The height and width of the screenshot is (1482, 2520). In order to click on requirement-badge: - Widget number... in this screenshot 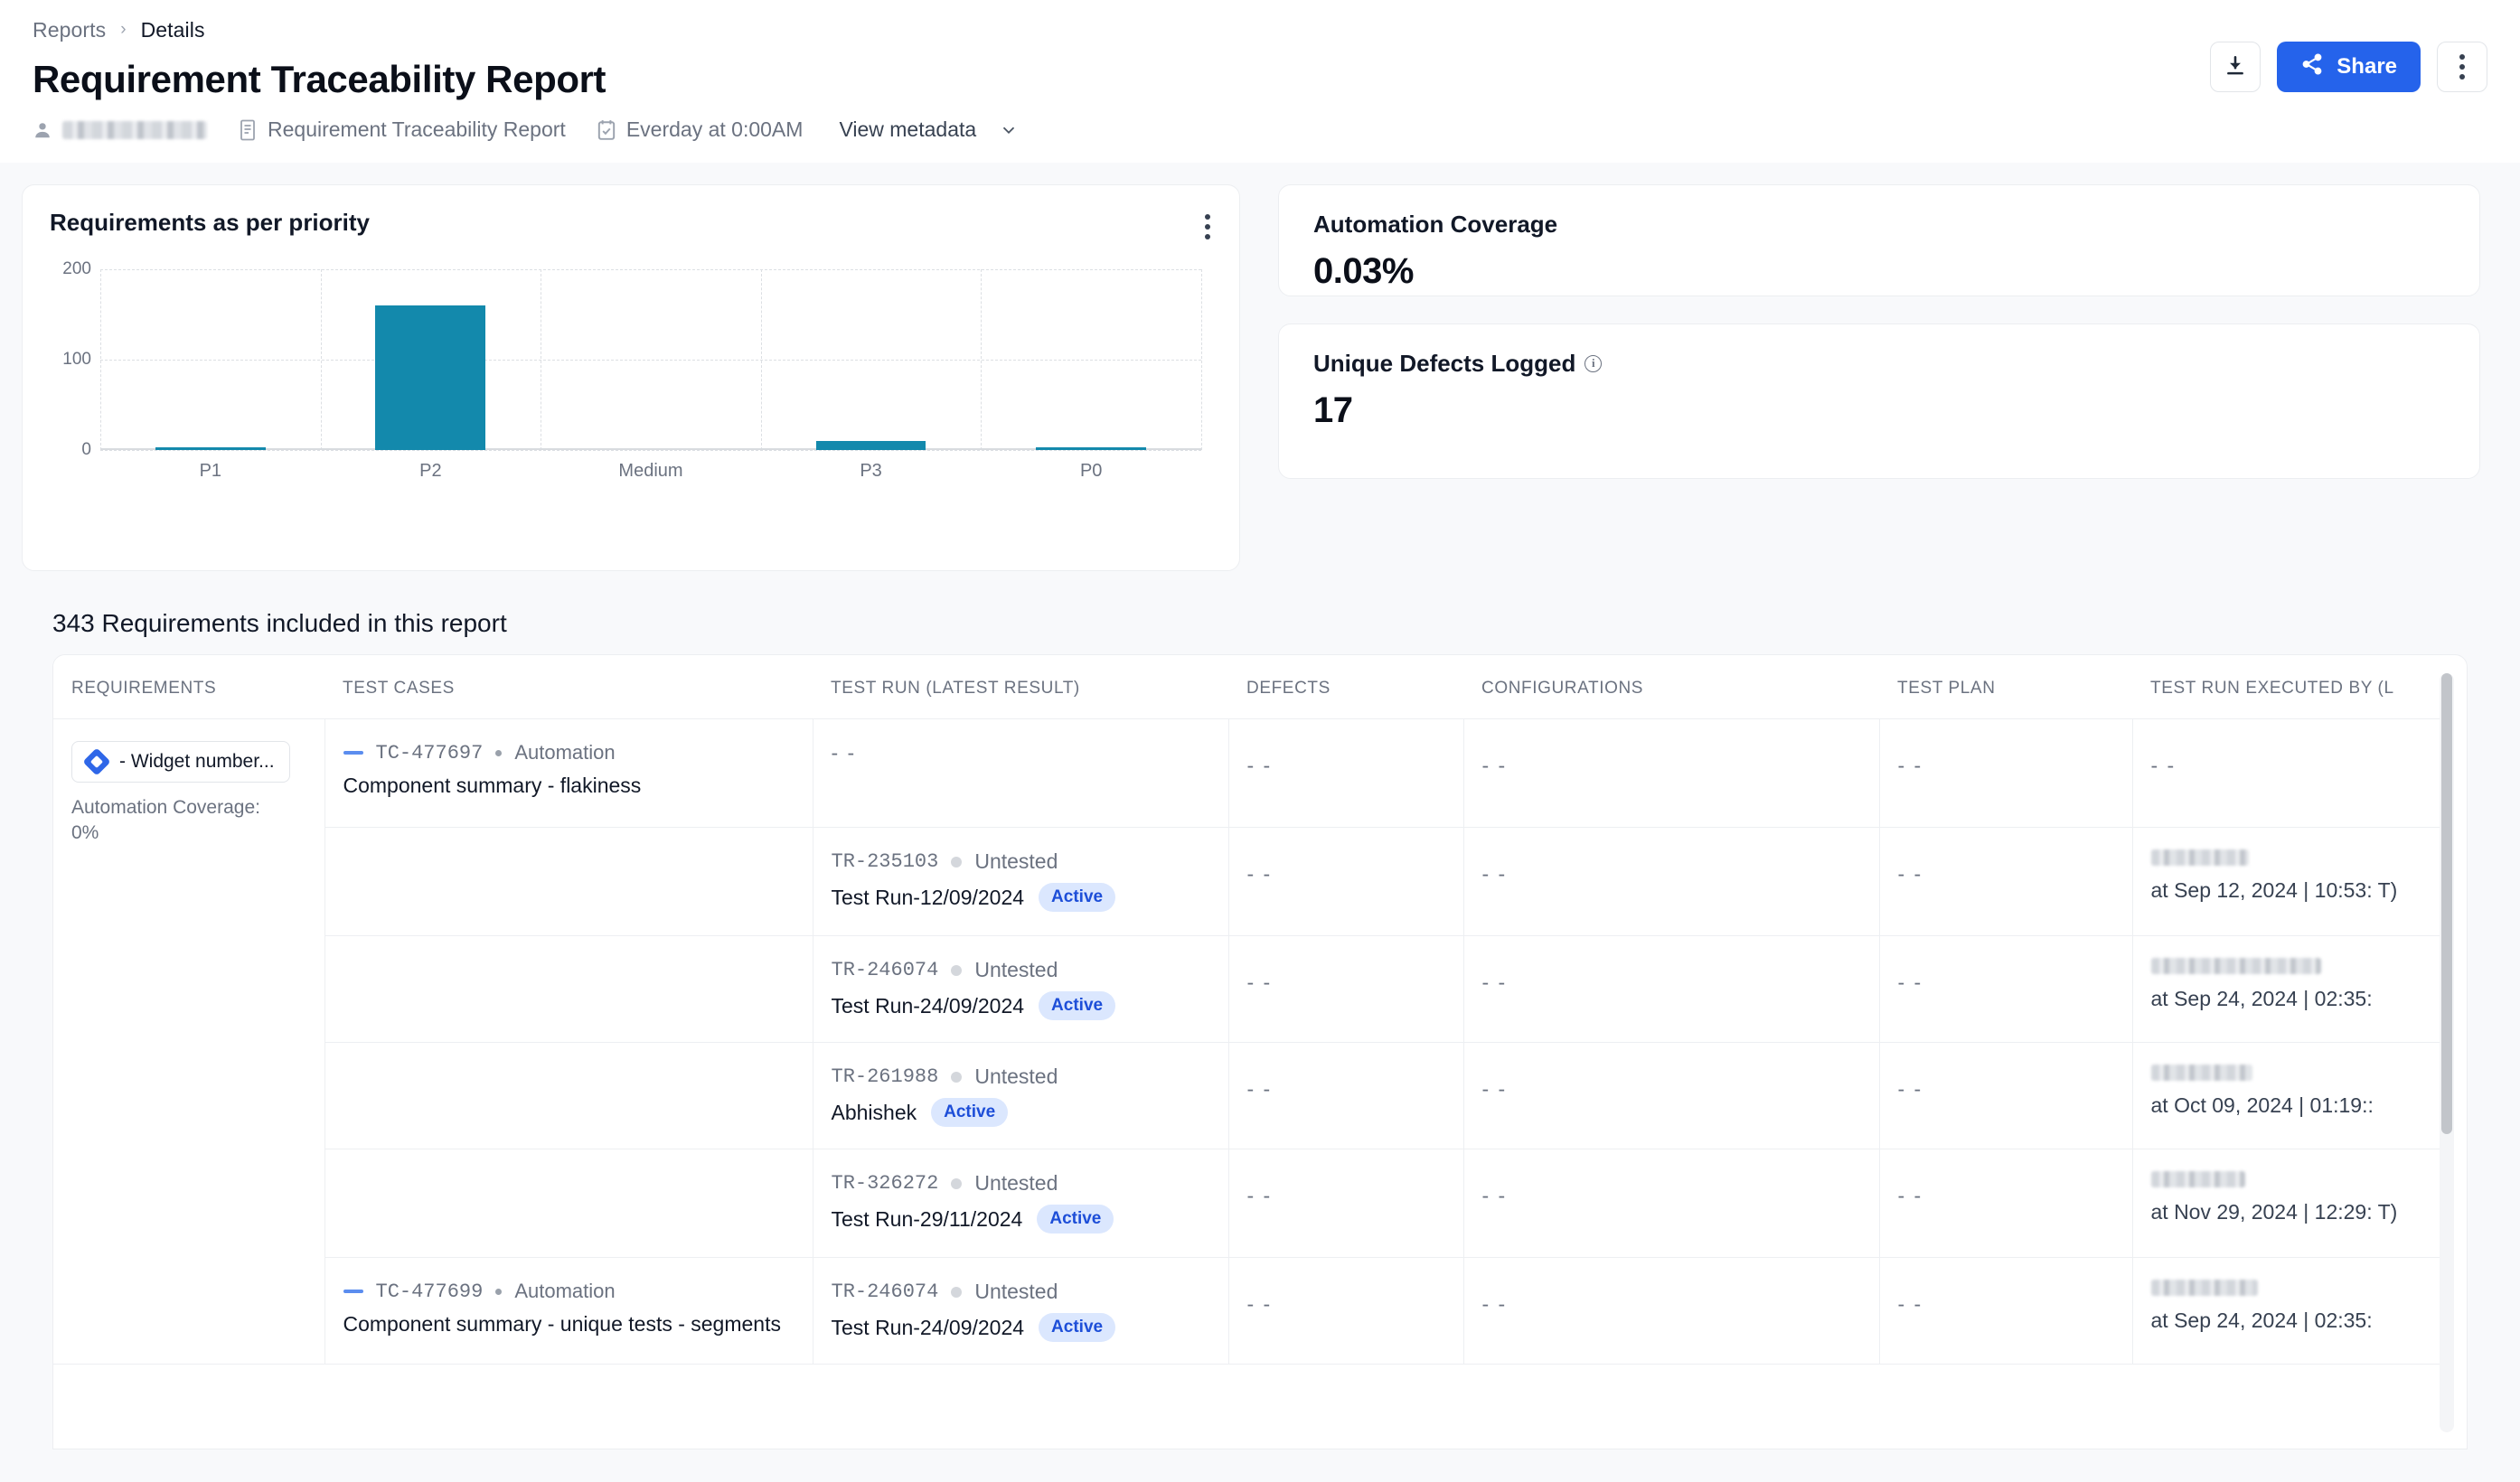, I will do `click(181, 762)`.